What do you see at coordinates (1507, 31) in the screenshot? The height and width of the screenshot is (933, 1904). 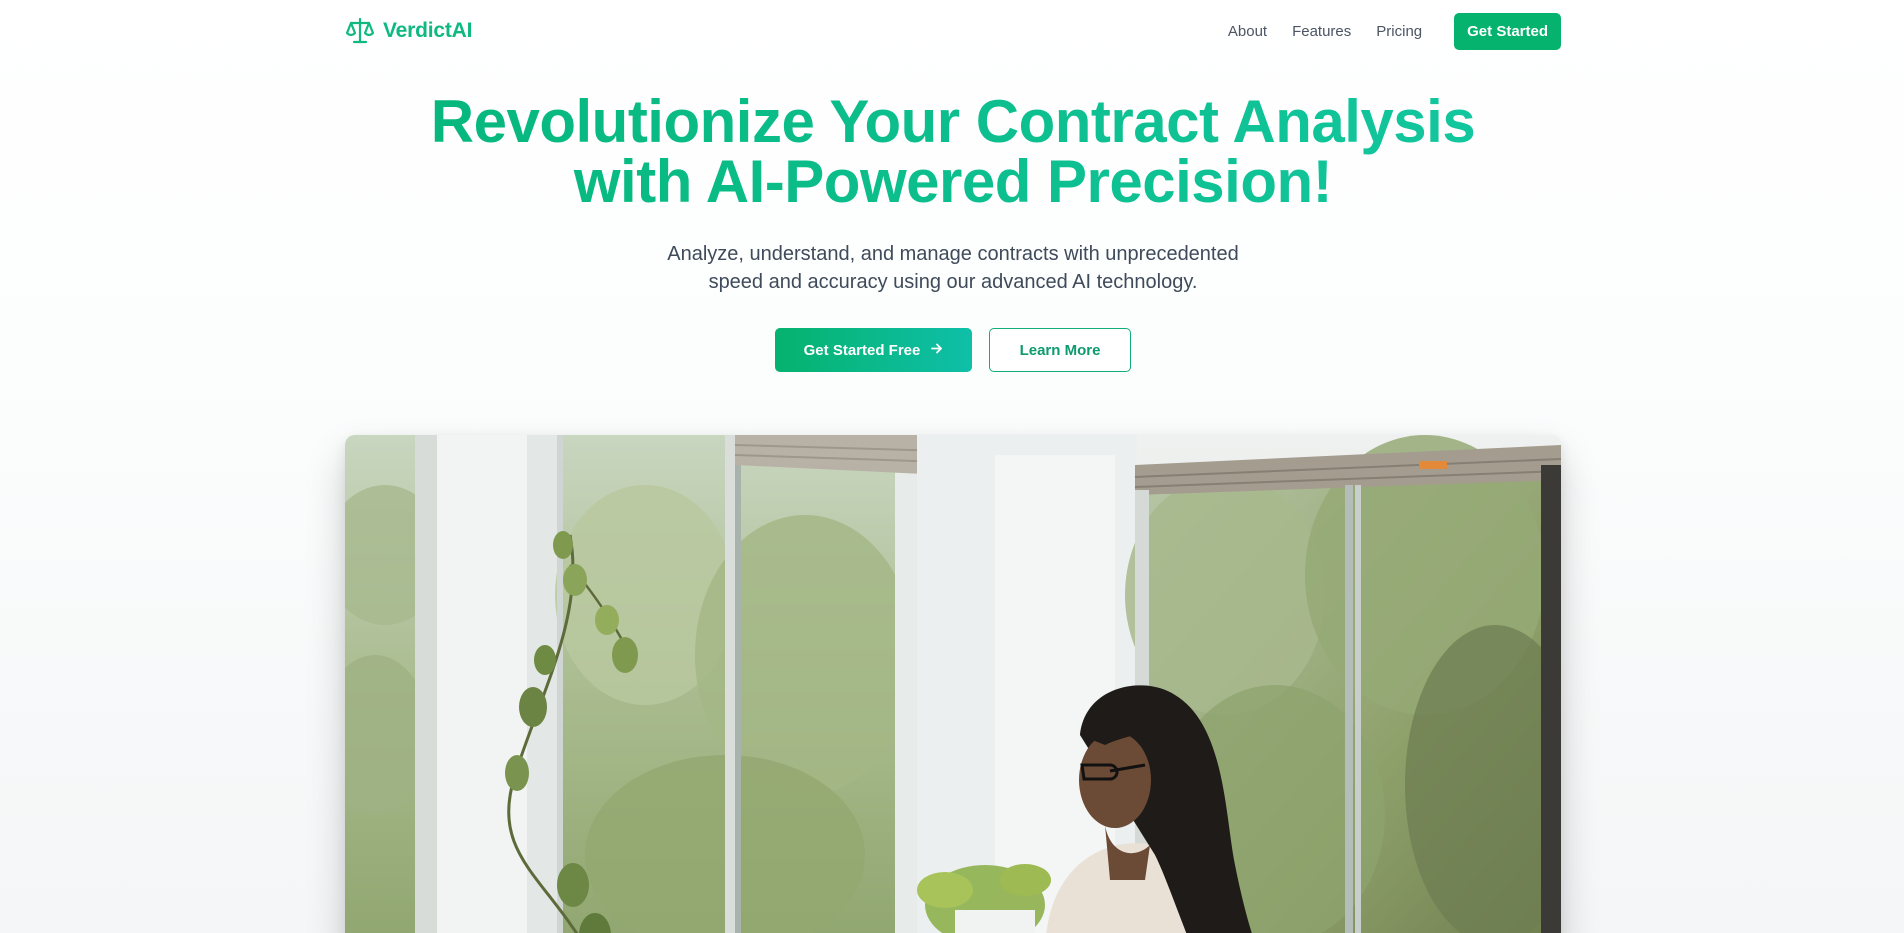 I see `get-started-button: Get Started` at bounding box center [1507, 31].